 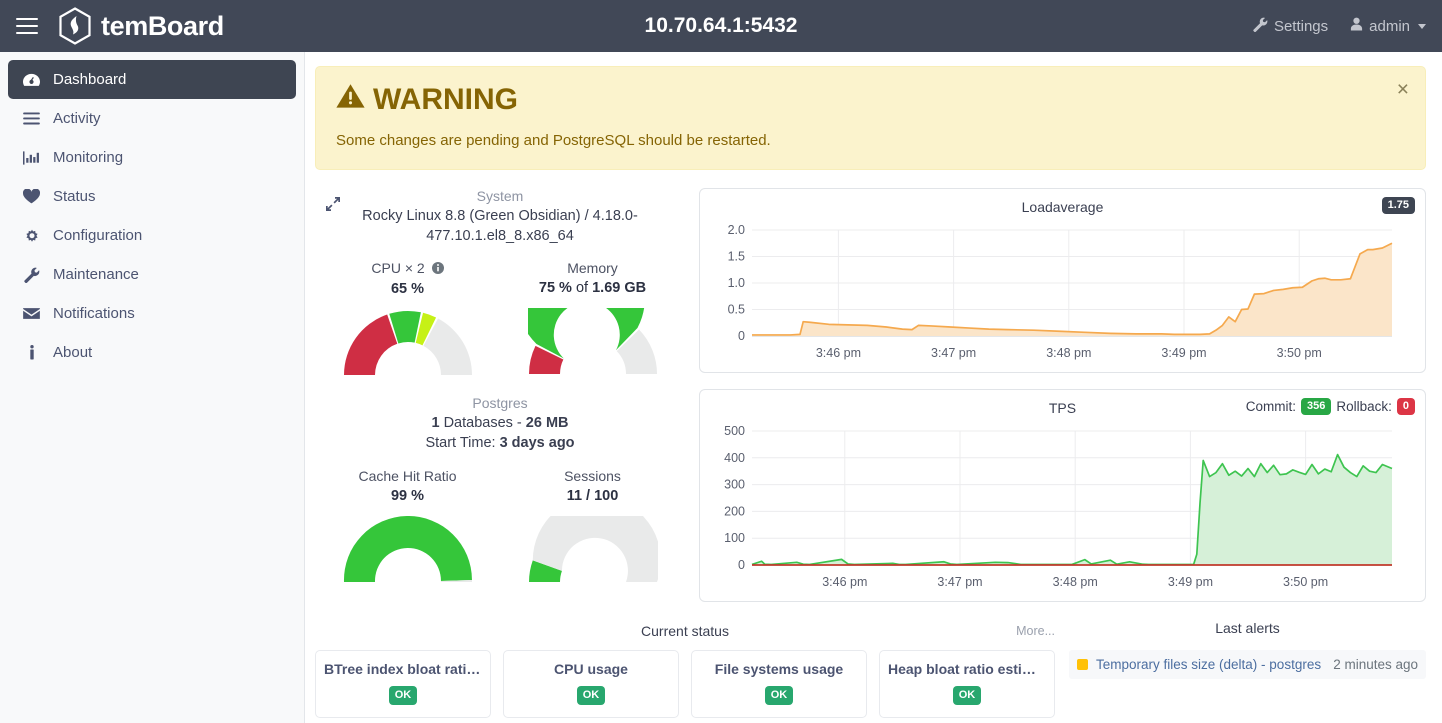 What do you see at coordinates (734, 431) in the screenshot?
I see `svg-text: 500` at bounding box center [734, 431].